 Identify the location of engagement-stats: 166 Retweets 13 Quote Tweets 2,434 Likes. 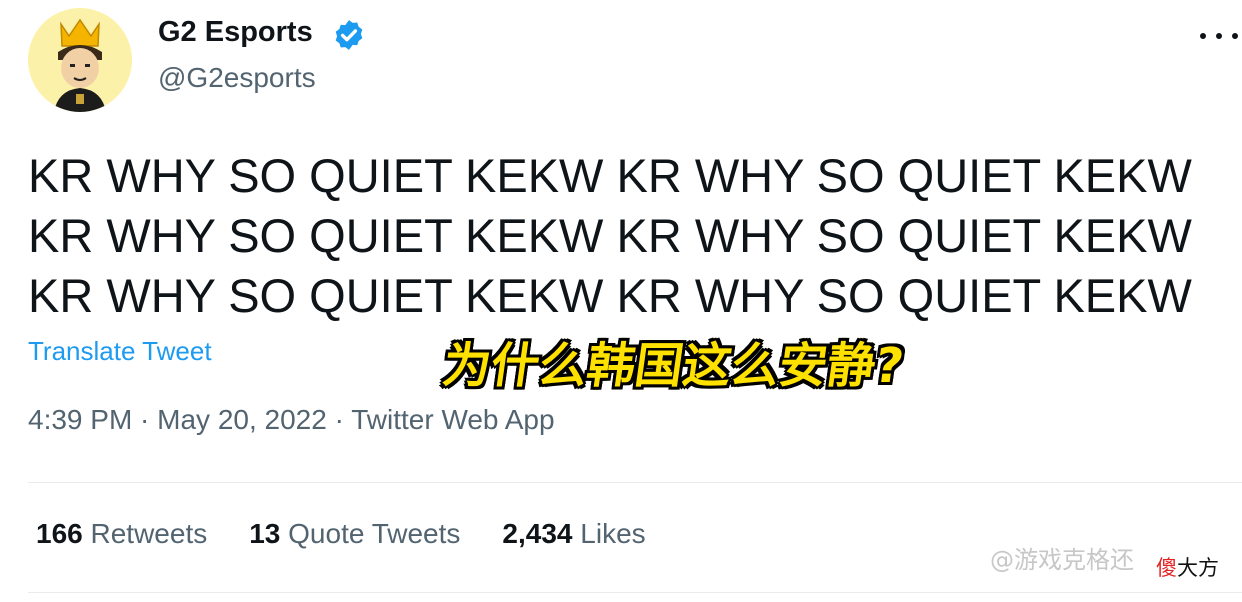
(362, 534).